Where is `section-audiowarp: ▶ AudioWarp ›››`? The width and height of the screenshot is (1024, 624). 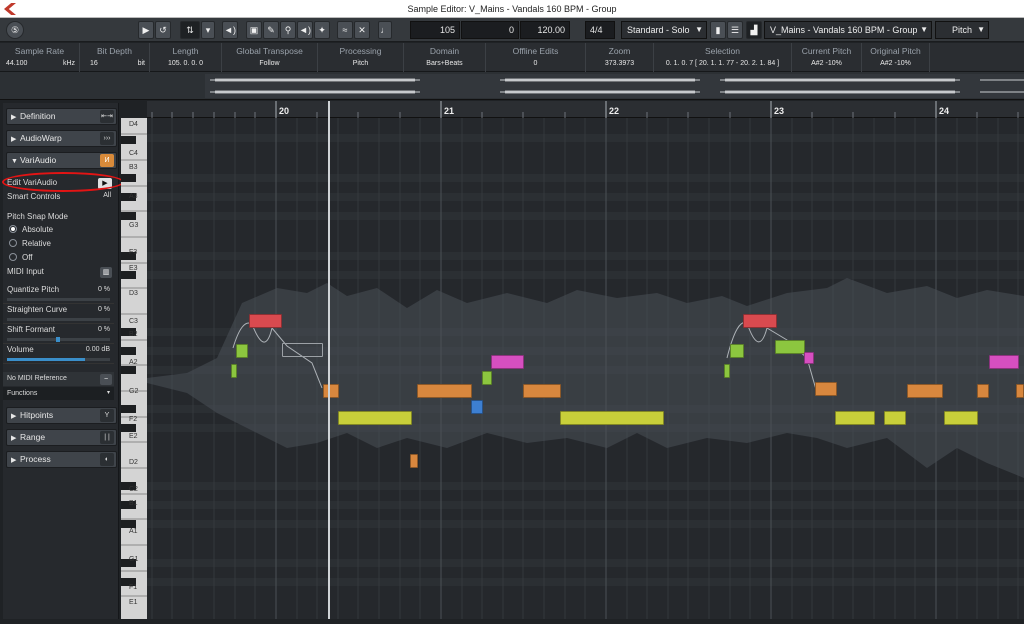 section-audiowarp: ▶ AudioWarp ››› is located at coordinates (61, 138).